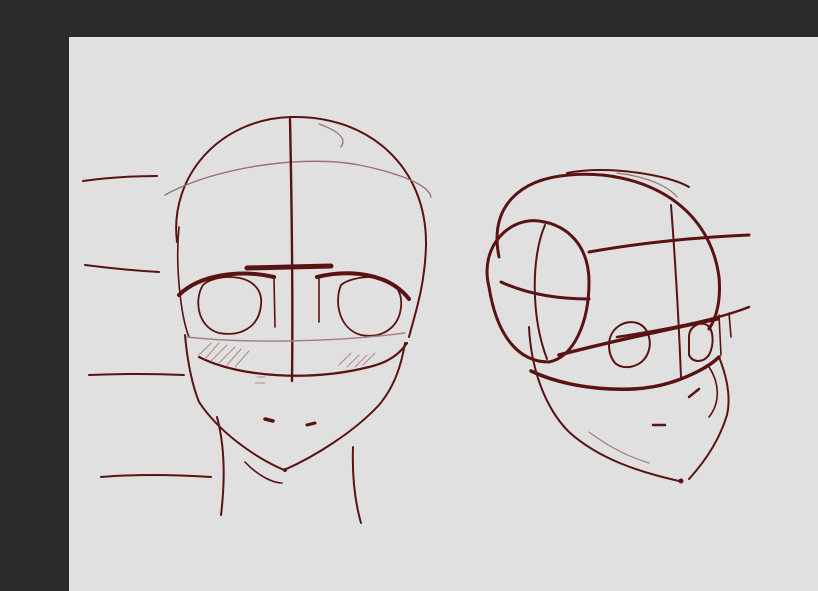 This screenshot has height=591, width=818. Describe the element at coordinates (669, 243) in the screenshot. I see `tq-brow-line` at that location.